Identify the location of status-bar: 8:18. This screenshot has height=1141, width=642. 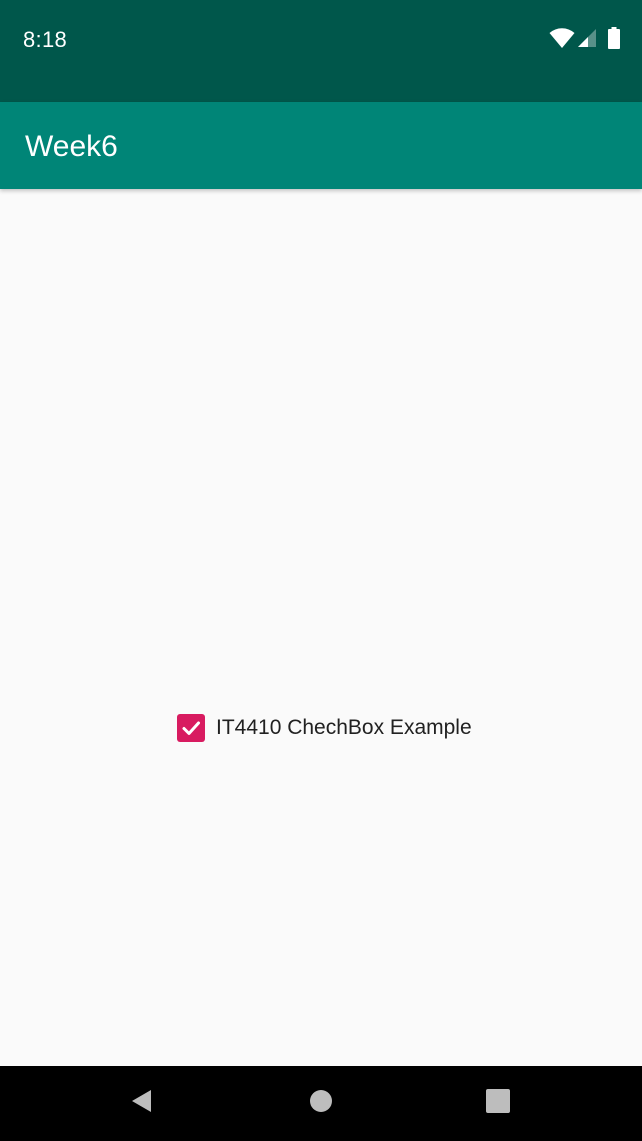
(321, 51).